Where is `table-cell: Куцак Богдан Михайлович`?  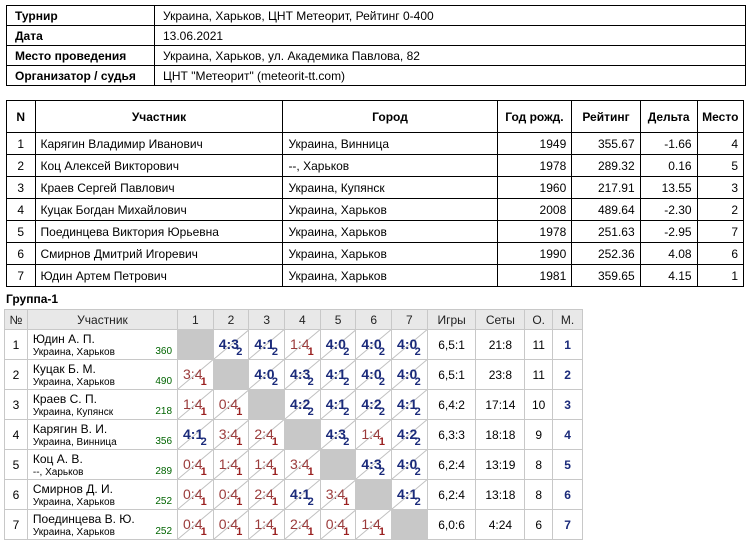
table-cell: Куцак Богдан Михайлович is located at coordinates (159, 209).